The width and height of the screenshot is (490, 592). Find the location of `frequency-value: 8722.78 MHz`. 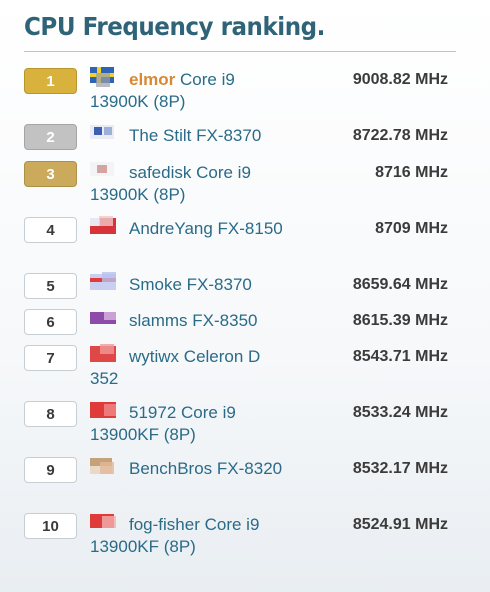

frequency-value: 8722.78 MHz is located at coordinates (400, 135).